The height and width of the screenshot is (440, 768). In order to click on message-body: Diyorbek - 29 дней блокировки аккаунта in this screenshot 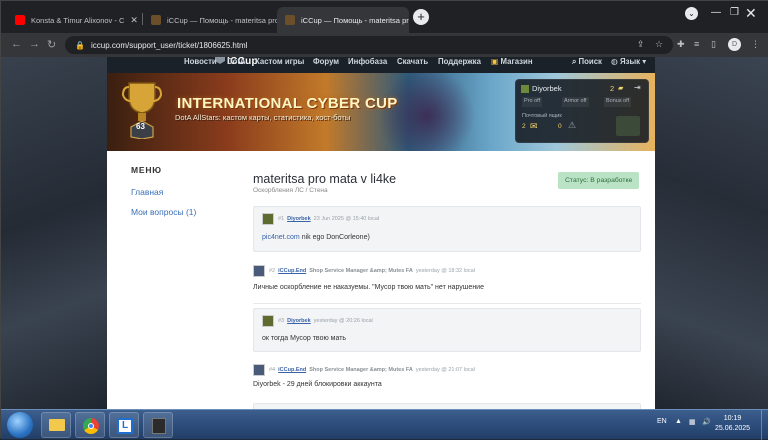, I will do `click(317, 384)`.